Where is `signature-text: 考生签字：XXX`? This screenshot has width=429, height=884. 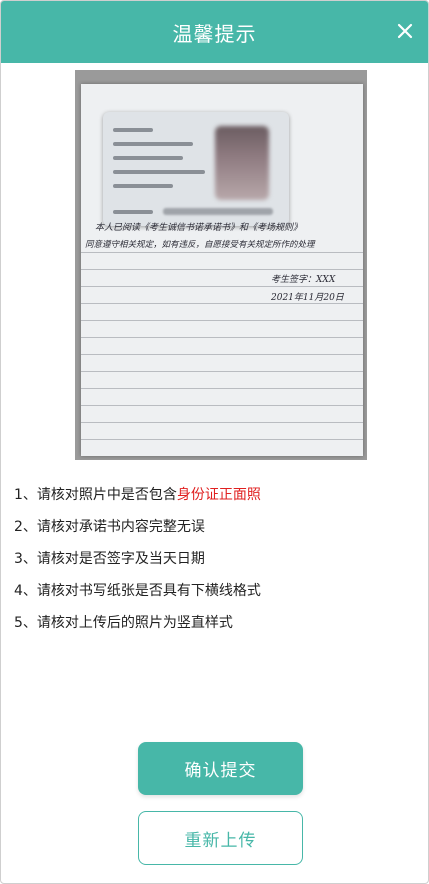
signature-text: 考生签字：XXX is located at coordinates (303, 280).